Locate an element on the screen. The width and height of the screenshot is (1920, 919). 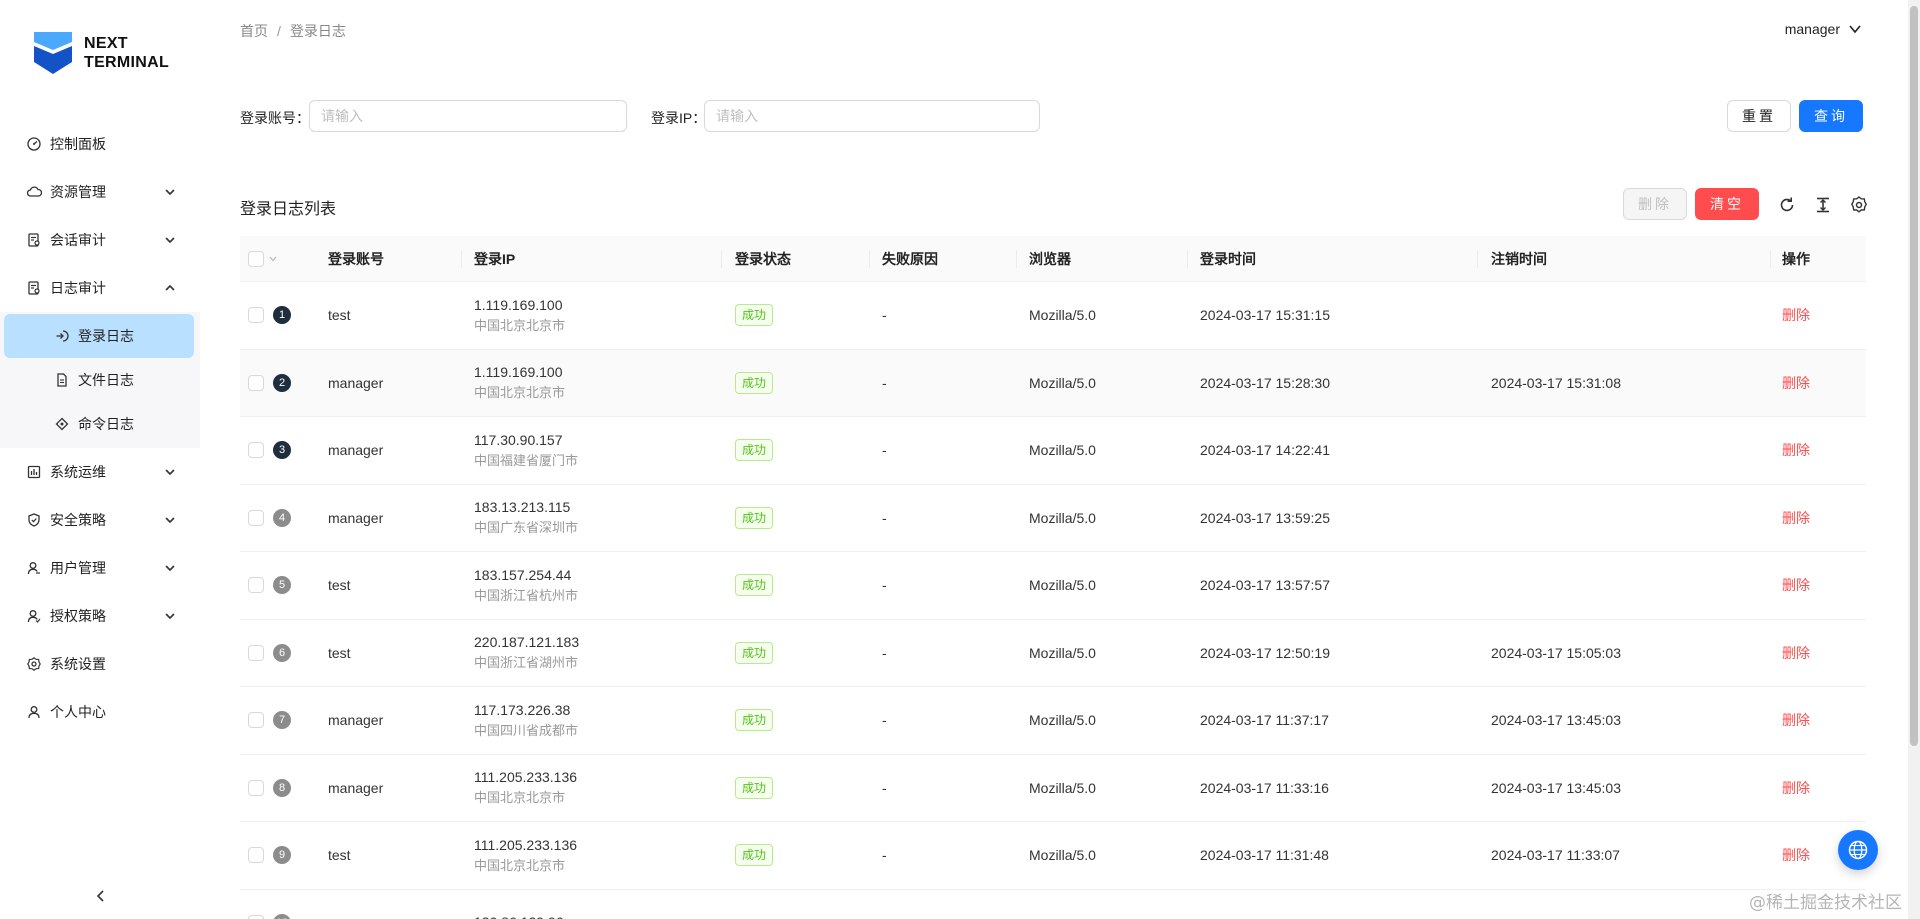
query-button: 查询 is located at coordinates (1831, 116).